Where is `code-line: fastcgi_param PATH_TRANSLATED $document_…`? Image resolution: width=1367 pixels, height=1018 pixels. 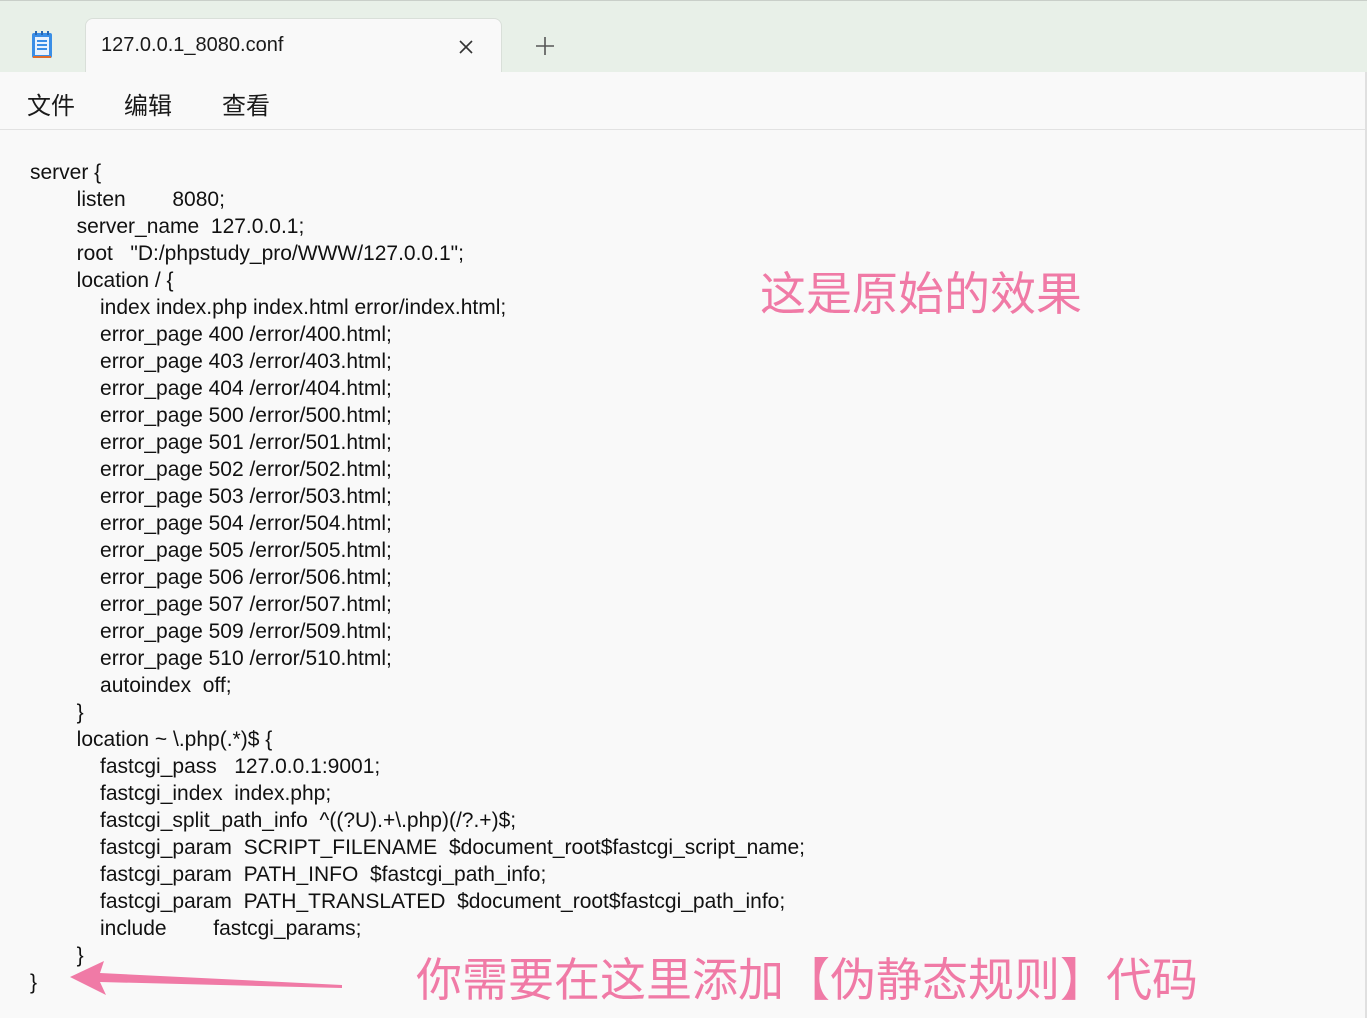
code-line: fastcgi_param PATH_TRANSLATED $document_… is located at coordinates (407, 901).